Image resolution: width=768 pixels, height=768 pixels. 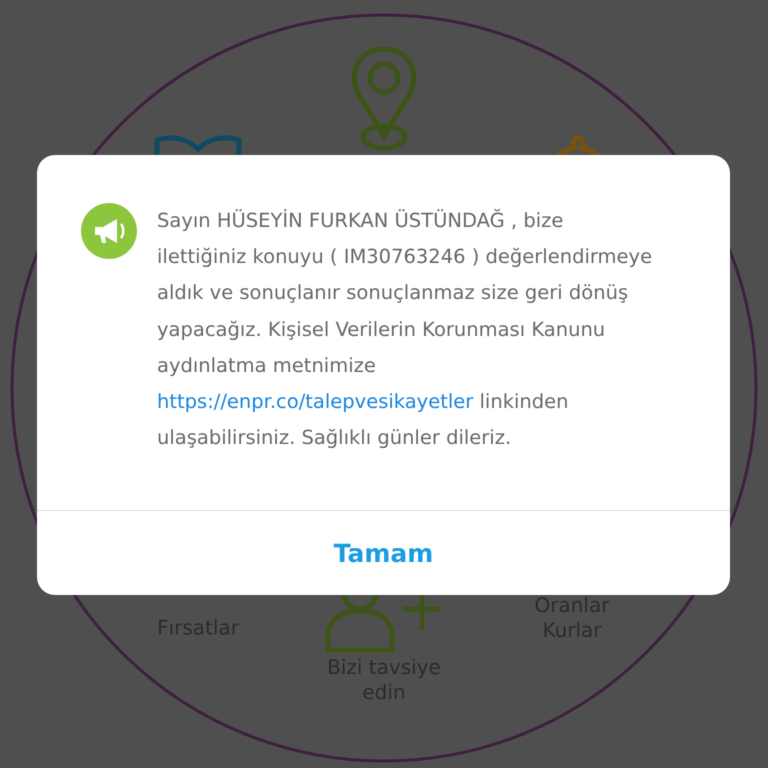 What do you see at coordinates (315, 402) in the screenshot?
I see `link: https://enpr.co/talepvesikayetler` at bounding box center [315, 402].